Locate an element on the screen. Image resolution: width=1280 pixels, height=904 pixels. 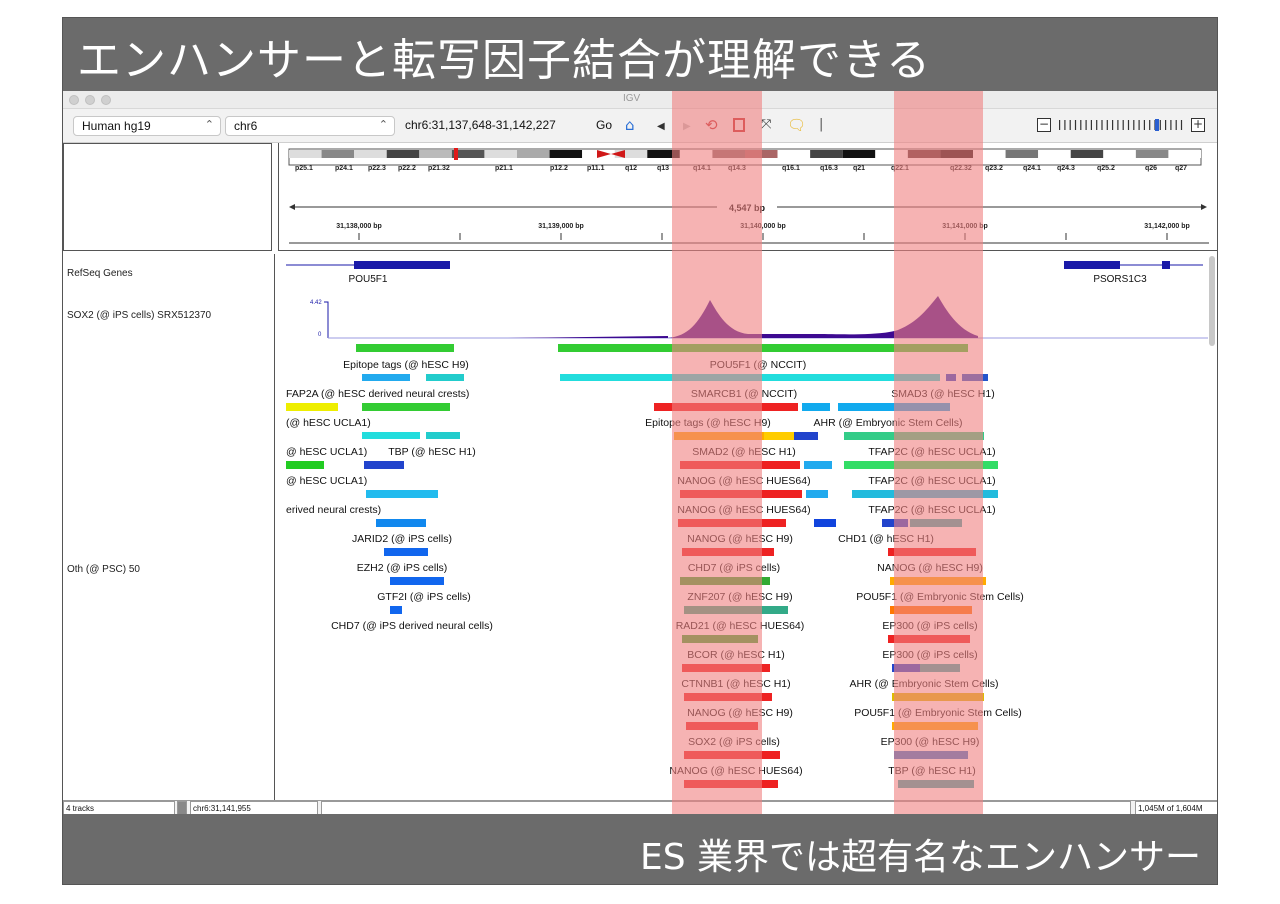
locus-input: chr6:31,137,648-31,142,227 is located at coordinates (497, 126).